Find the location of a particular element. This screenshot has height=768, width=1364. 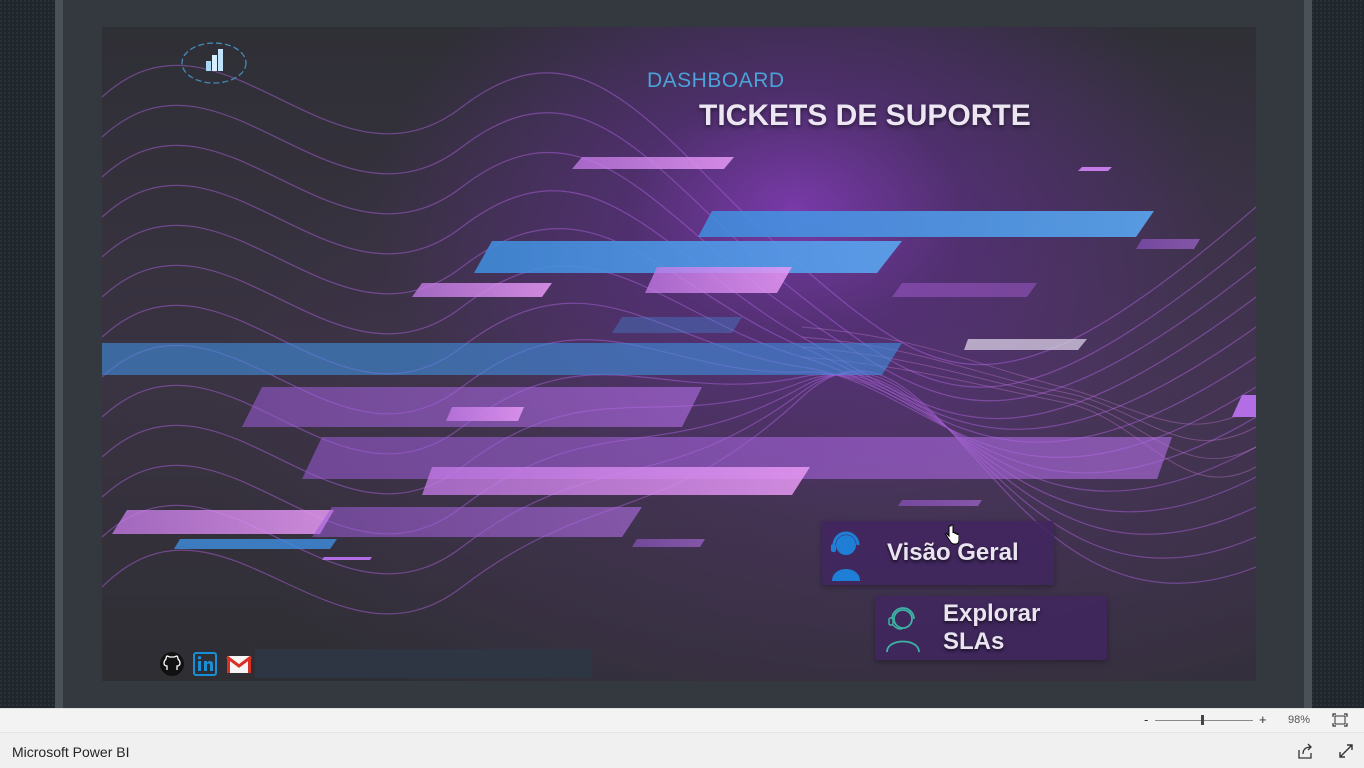

dashboard-label: DASHBOARD is located at coordinates (716, 80).